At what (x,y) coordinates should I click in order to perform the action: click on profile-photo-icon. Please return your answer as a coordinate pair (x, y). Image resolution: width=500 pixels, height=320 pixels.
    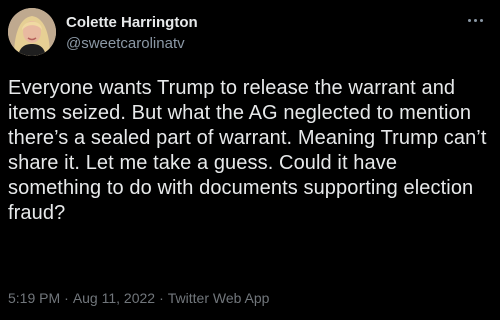
    Looking at the image, I should click on (32, 32).